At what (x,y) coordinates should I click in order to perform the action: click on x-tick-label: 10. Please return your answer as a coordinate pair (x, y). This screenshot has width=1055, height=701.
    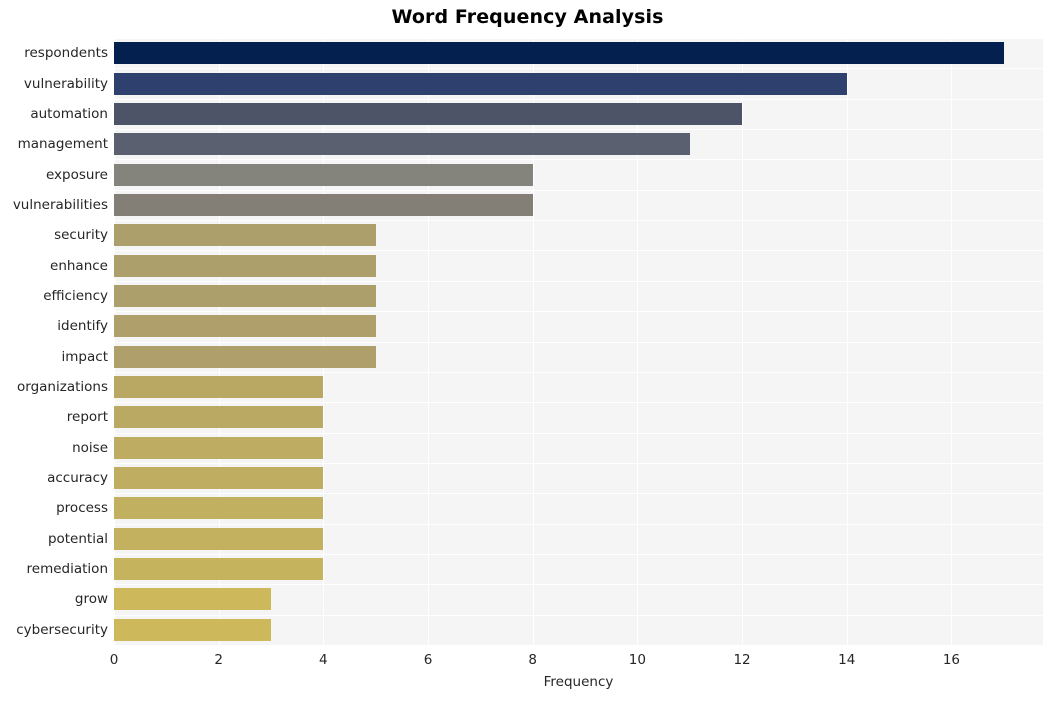
    Looking at the image, I should click on (637, 660).